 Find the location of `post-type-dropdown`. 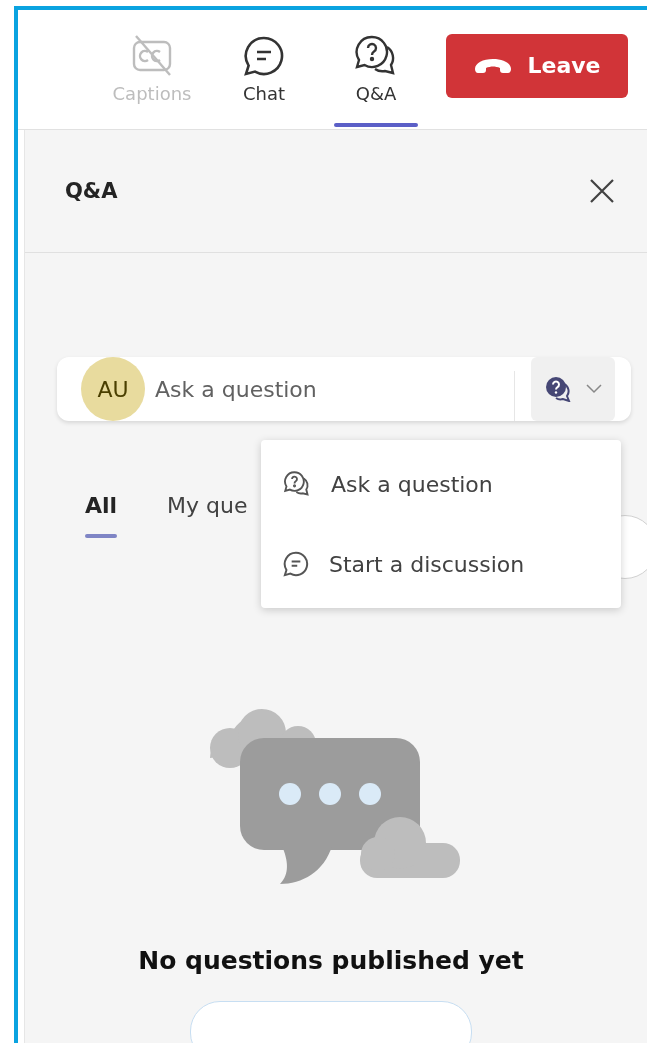

post-type-dropdown is located at coordinates (573, 389).